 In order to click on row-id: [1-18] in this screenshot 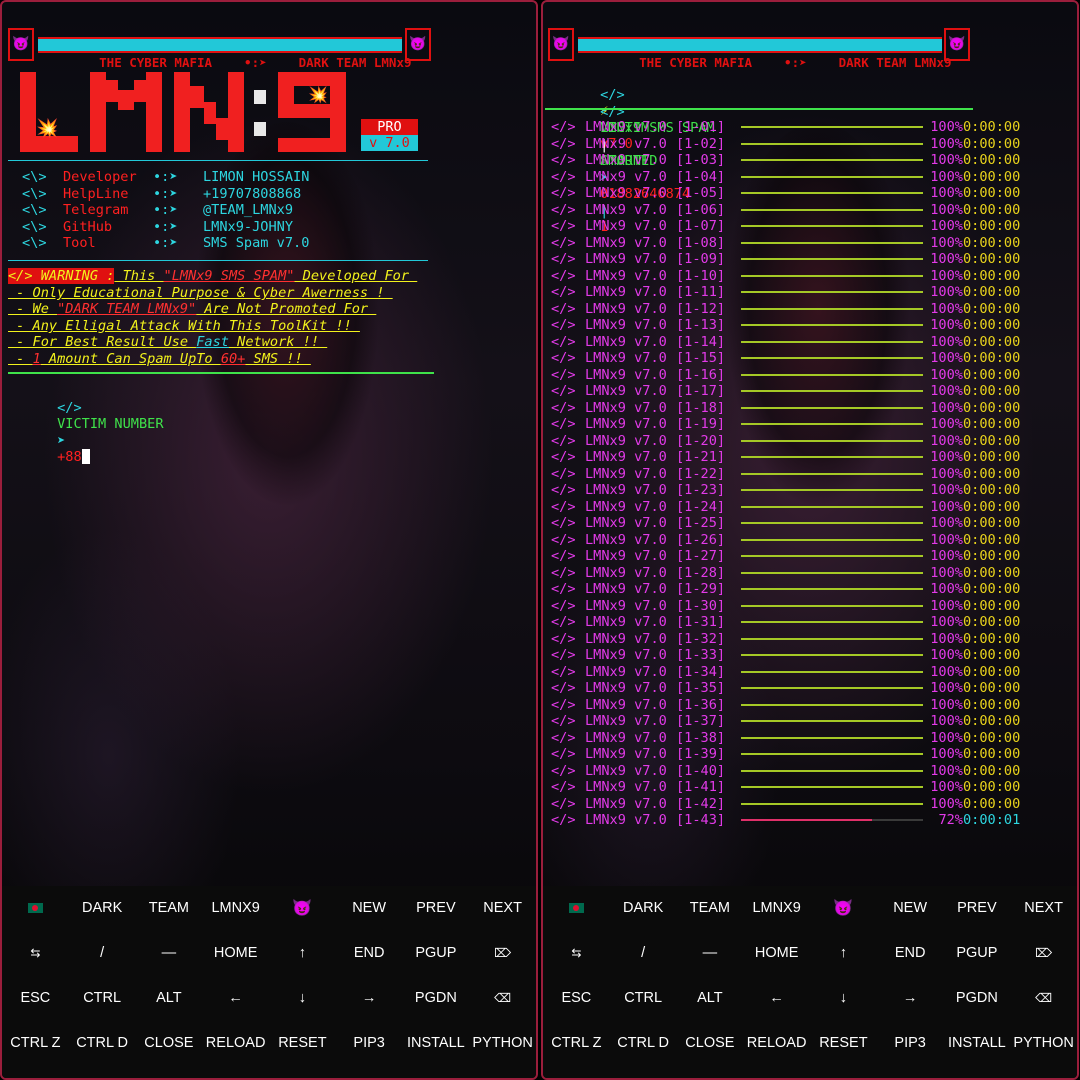, I will do `click(701, 407)`.